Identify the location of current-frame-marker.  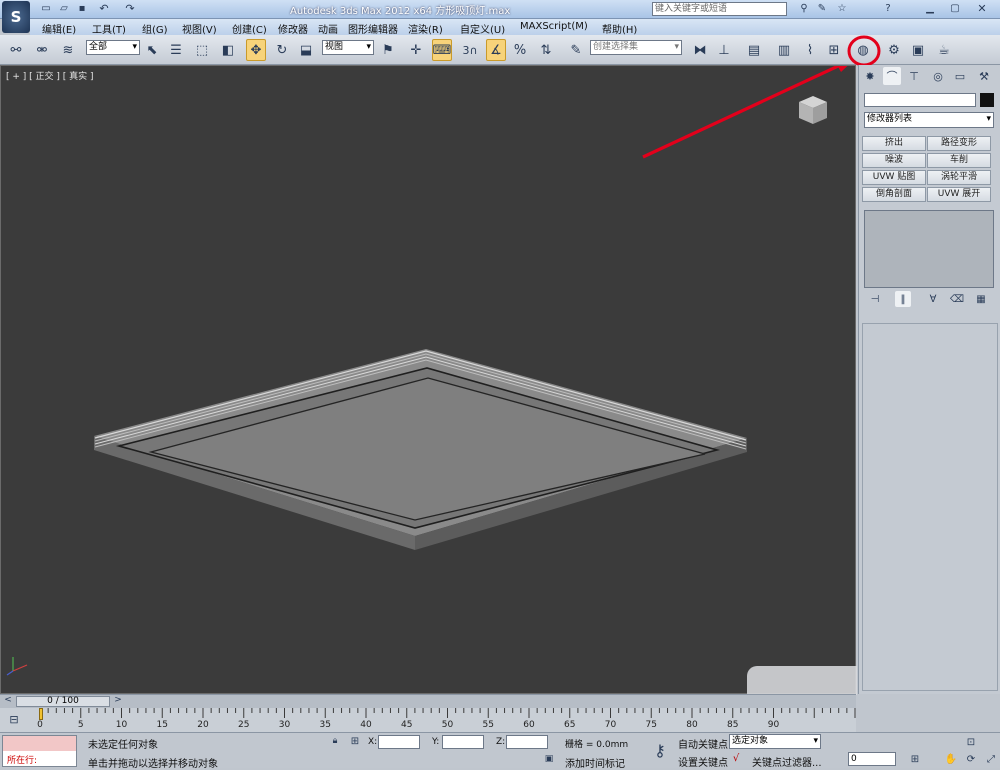
(41, 714).